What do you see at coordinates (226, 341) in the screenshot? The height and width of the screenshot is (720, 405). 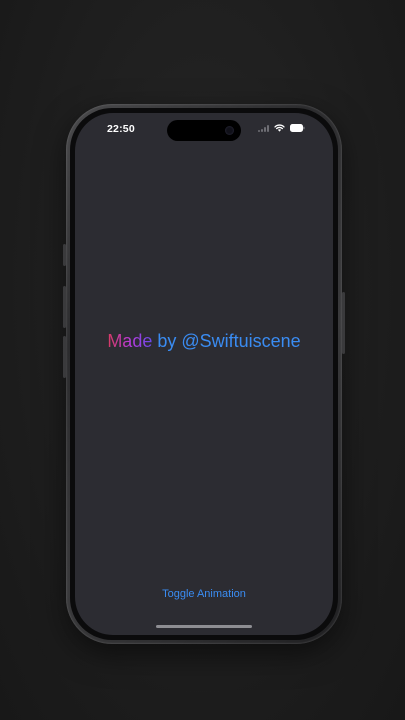 I see `credit-rest-text: by @Swiftuiscene` at bounding box center [226, 341].